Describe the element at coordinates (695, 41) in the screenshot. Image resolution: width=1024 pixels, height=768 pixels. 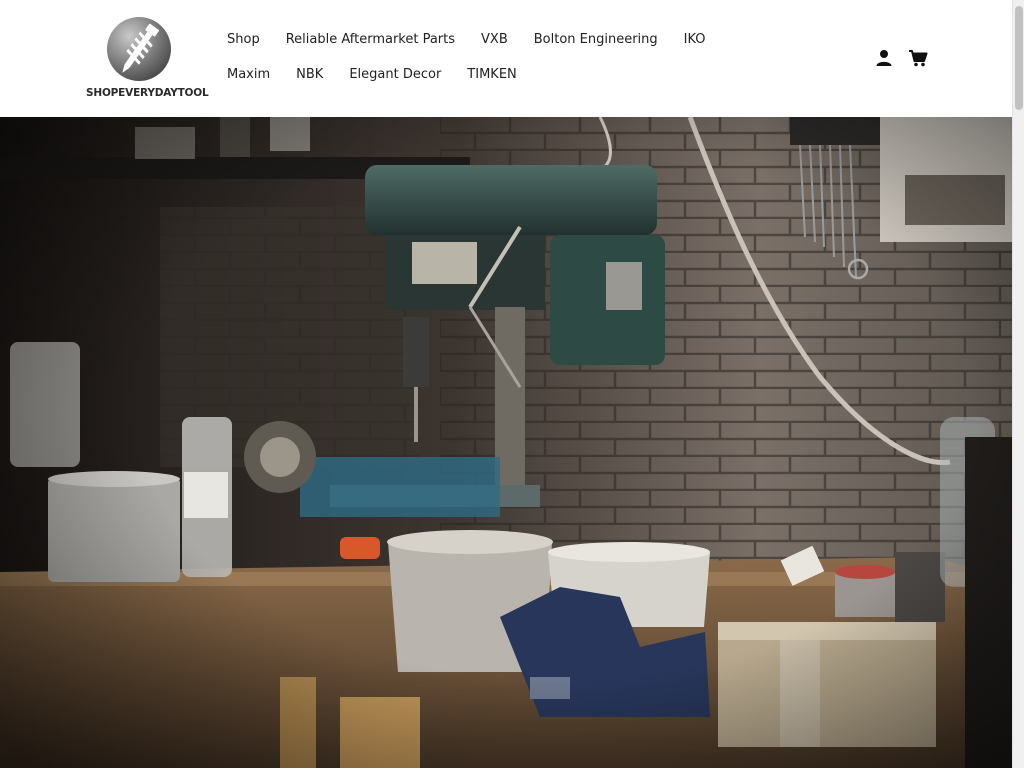
I see `nav-iko: IKO` at that location.